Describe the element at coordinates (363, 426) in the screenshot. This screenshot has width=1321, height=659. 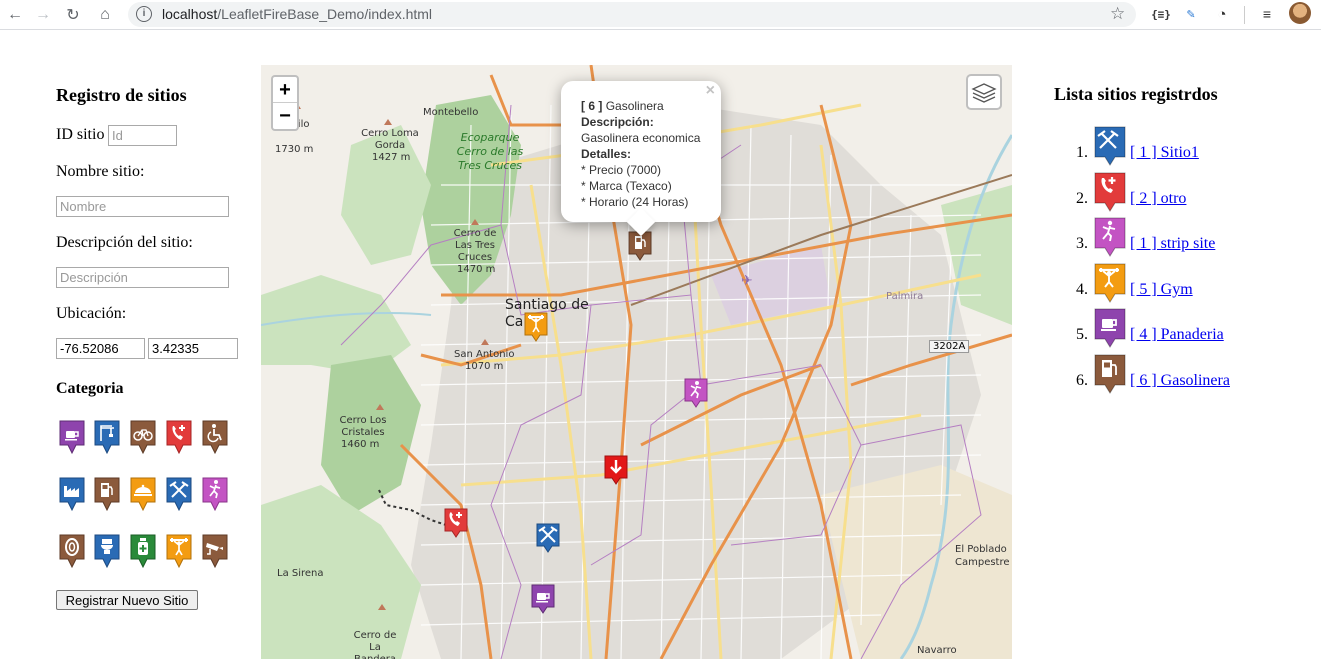
I see `label-cerro-los-cristales: Cerro Los Cristales` at that location.